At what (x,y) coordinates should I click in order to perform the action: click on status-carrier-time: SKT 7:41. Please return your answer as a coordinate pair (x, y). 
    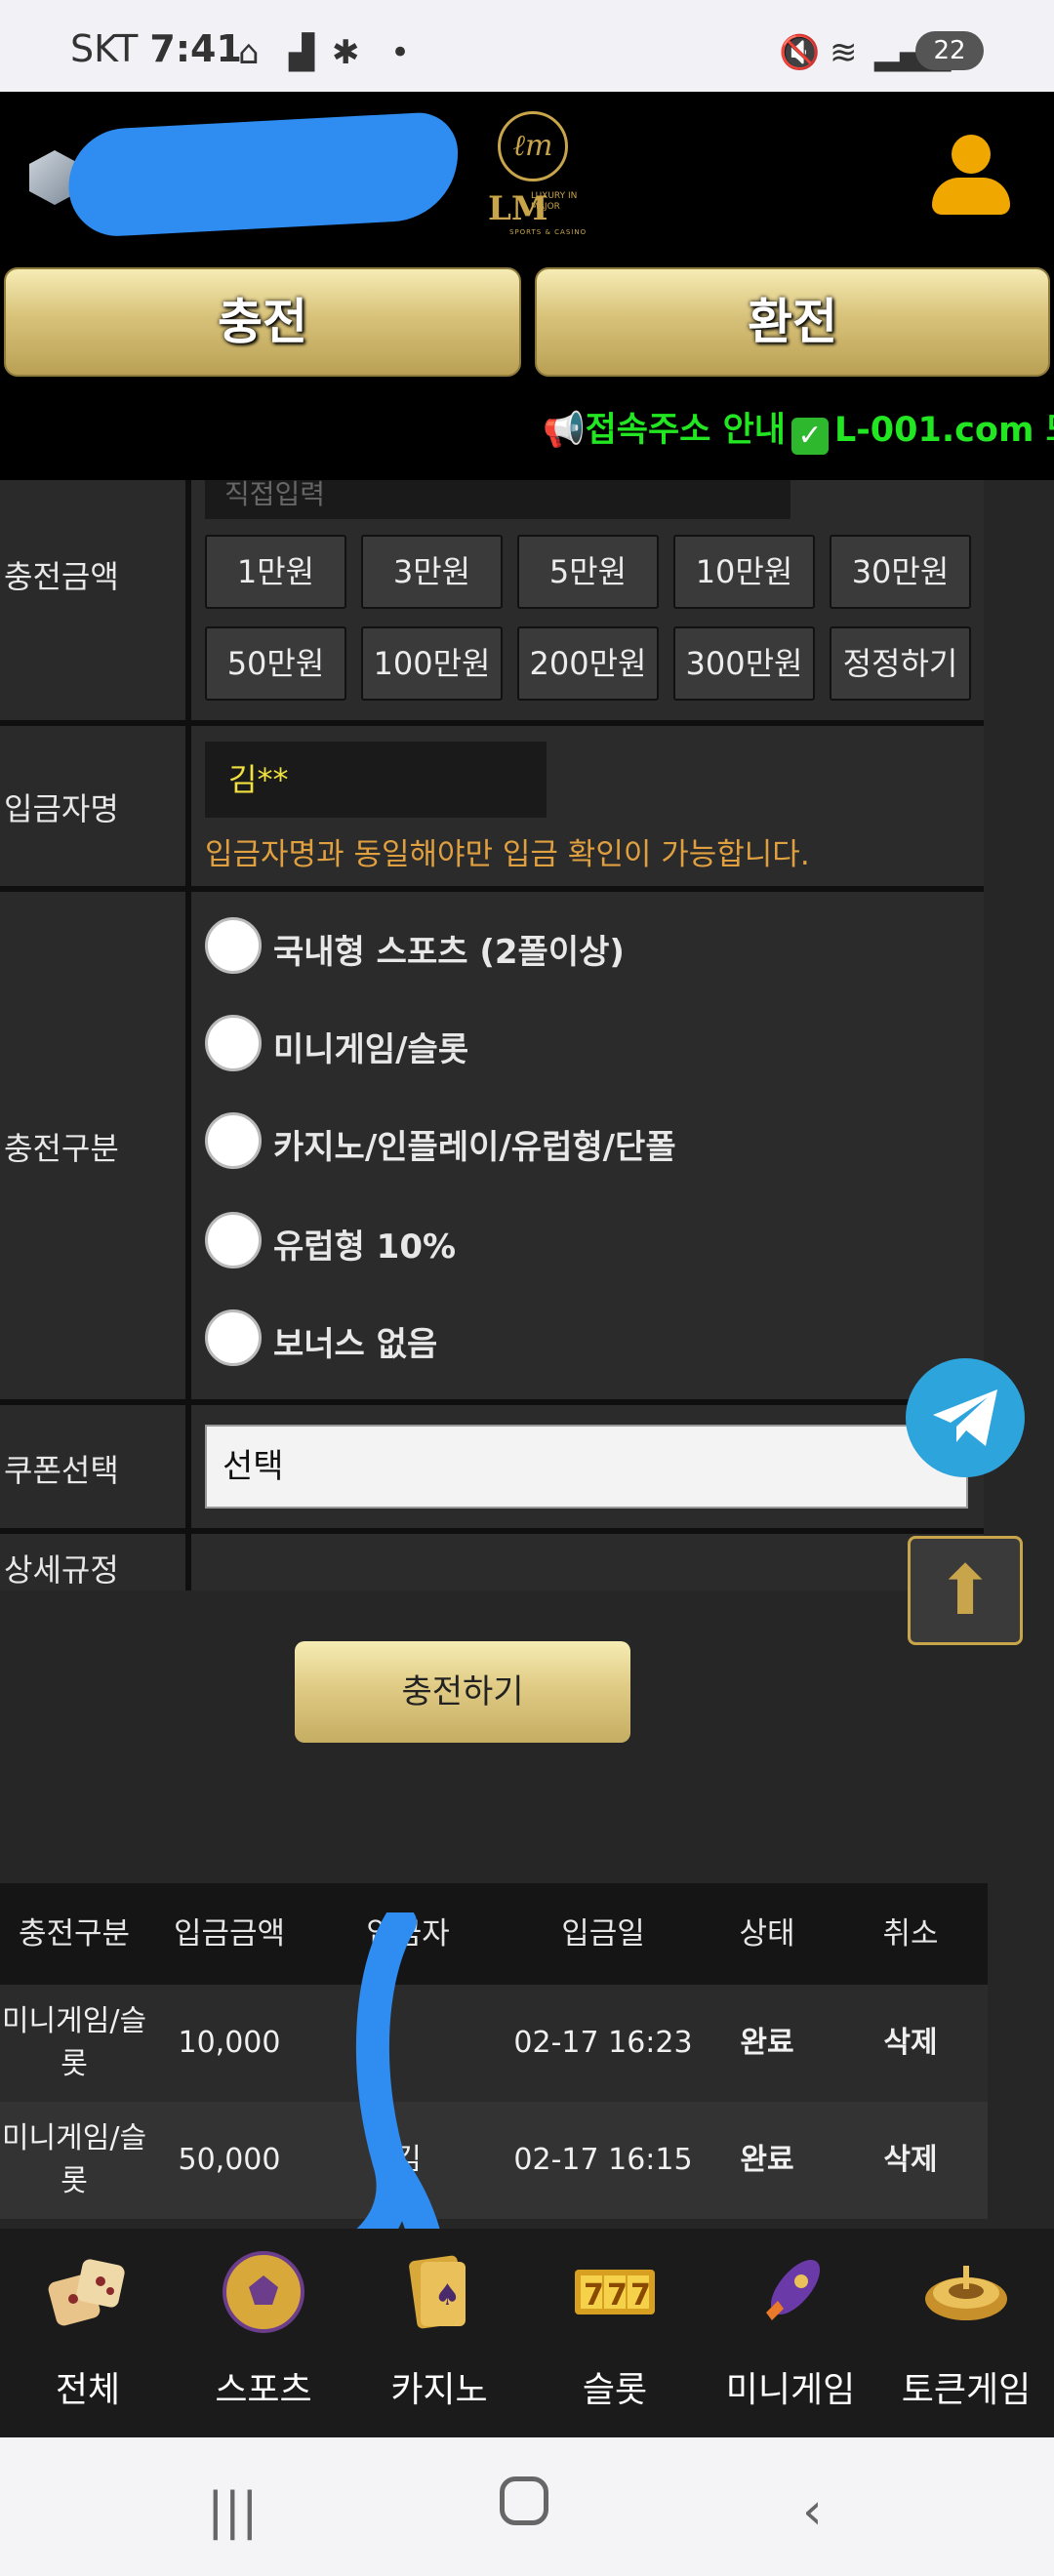
    Looking at the image, I should click on (156, 48).